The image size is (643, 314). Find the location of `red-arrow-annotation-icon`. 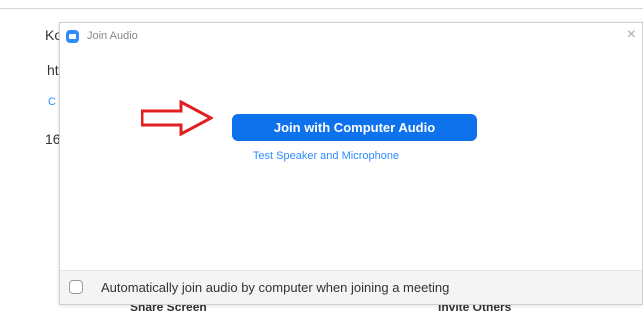

red-arrow-annotation-icon is located at coordinates (177, 118).